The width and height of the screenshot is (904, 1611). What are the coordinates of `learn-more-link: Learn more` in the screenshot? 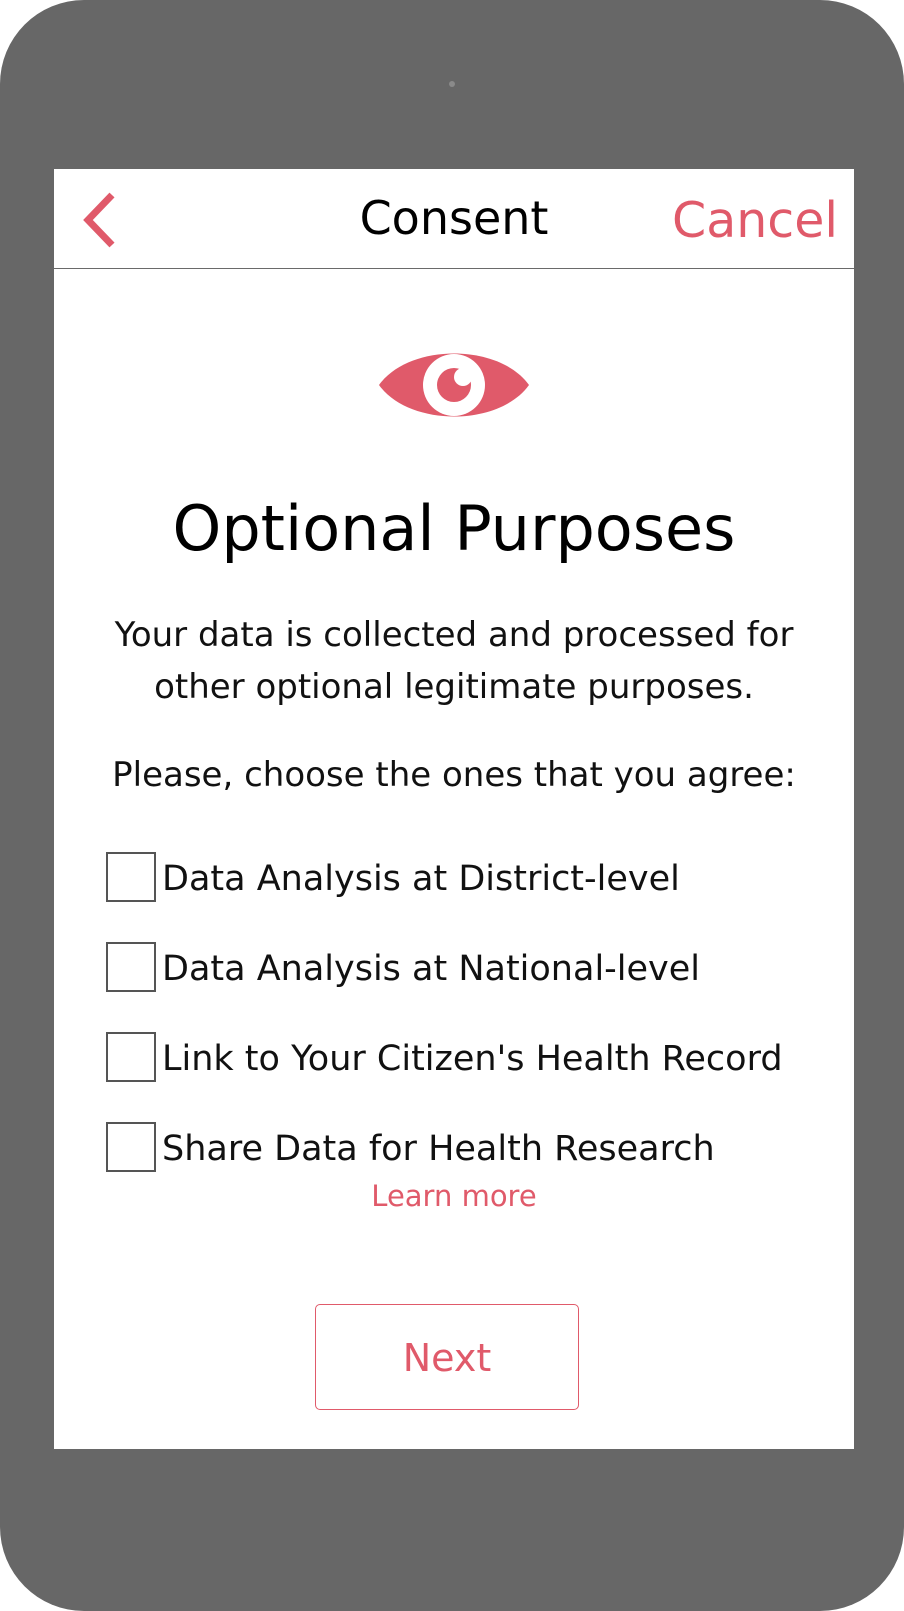 It's located at (454, 1196).